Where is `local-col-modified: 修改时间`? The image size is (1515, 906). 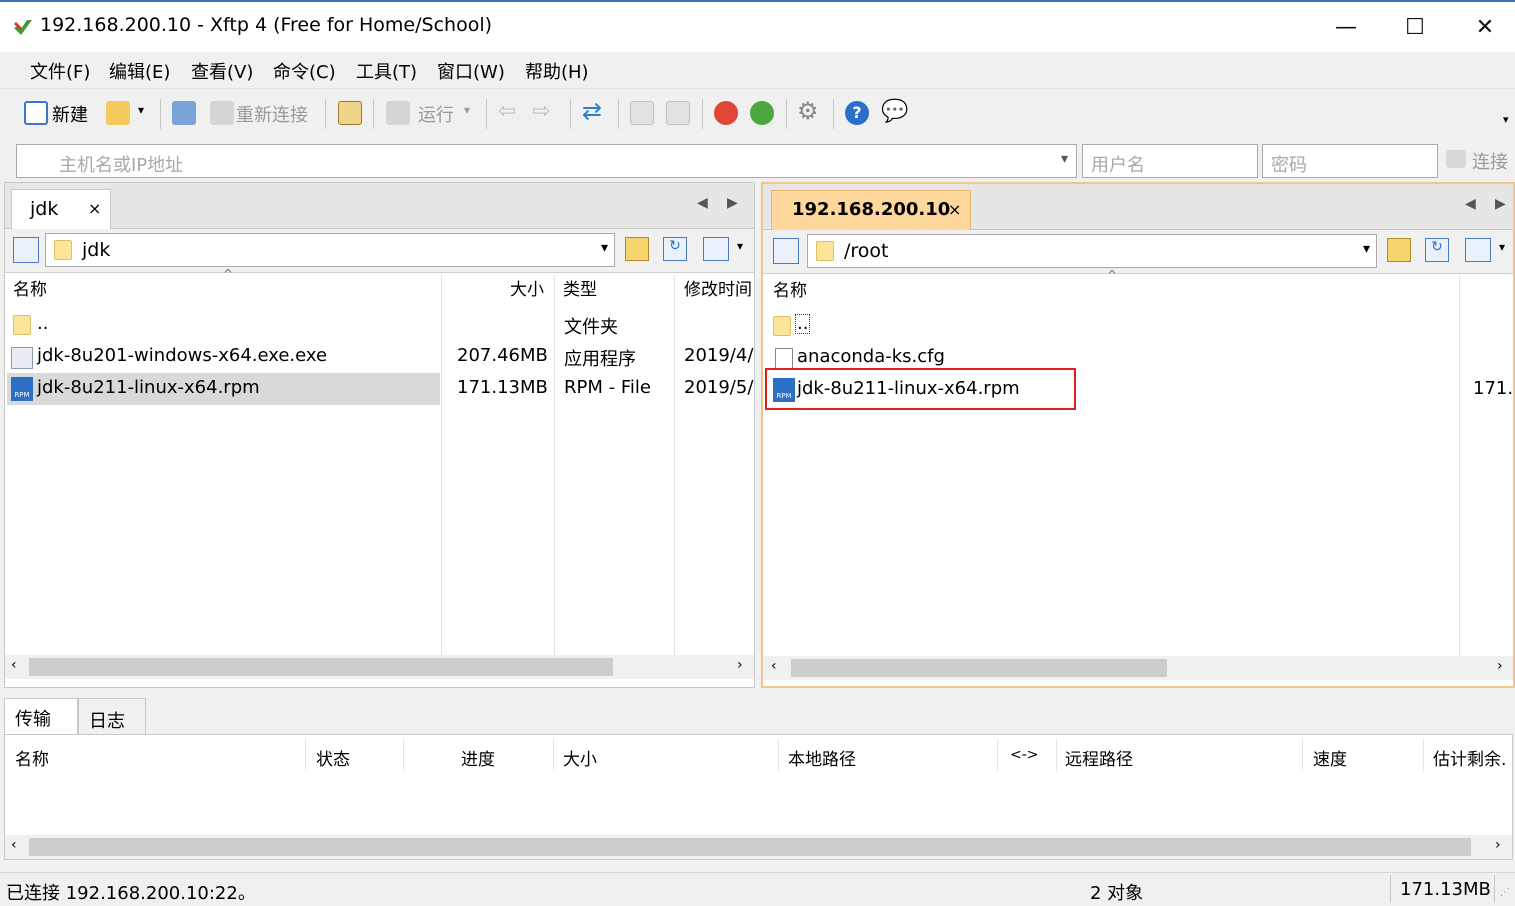 local-col-modified: 修改时间 is located at coordinates (718, 292).